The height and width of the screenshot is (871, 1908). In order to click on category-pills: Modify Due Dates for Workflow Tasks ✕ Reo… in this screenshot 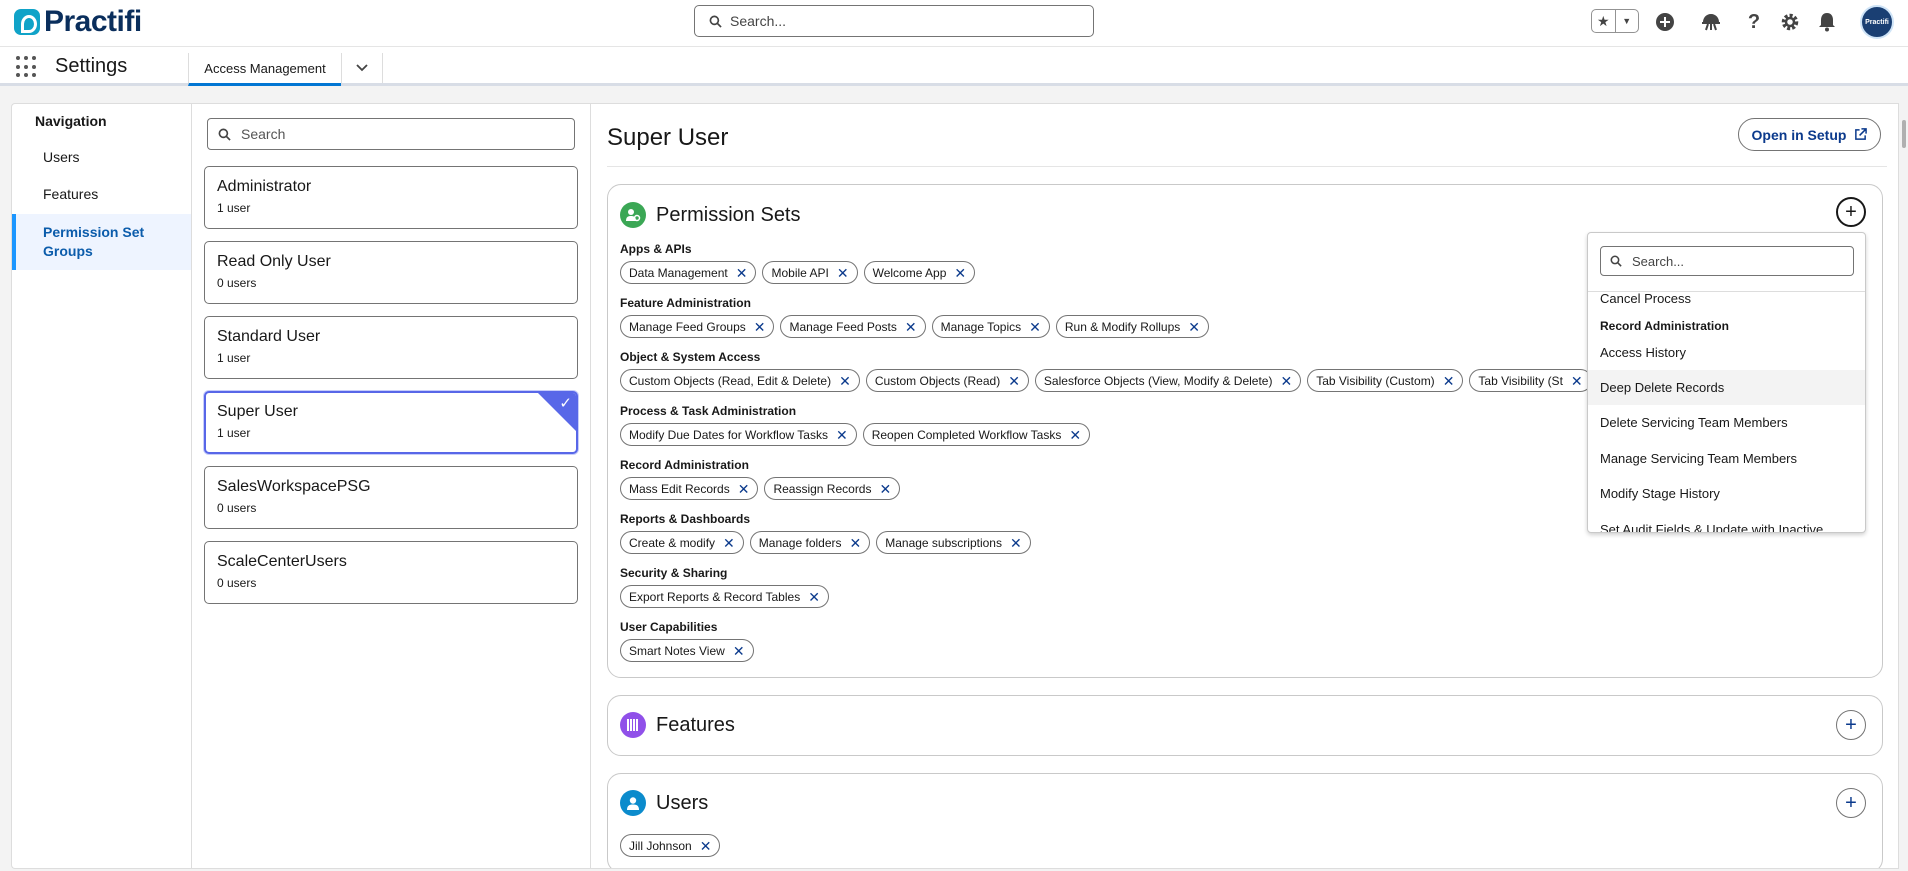, I will do `click(855, 434)`.